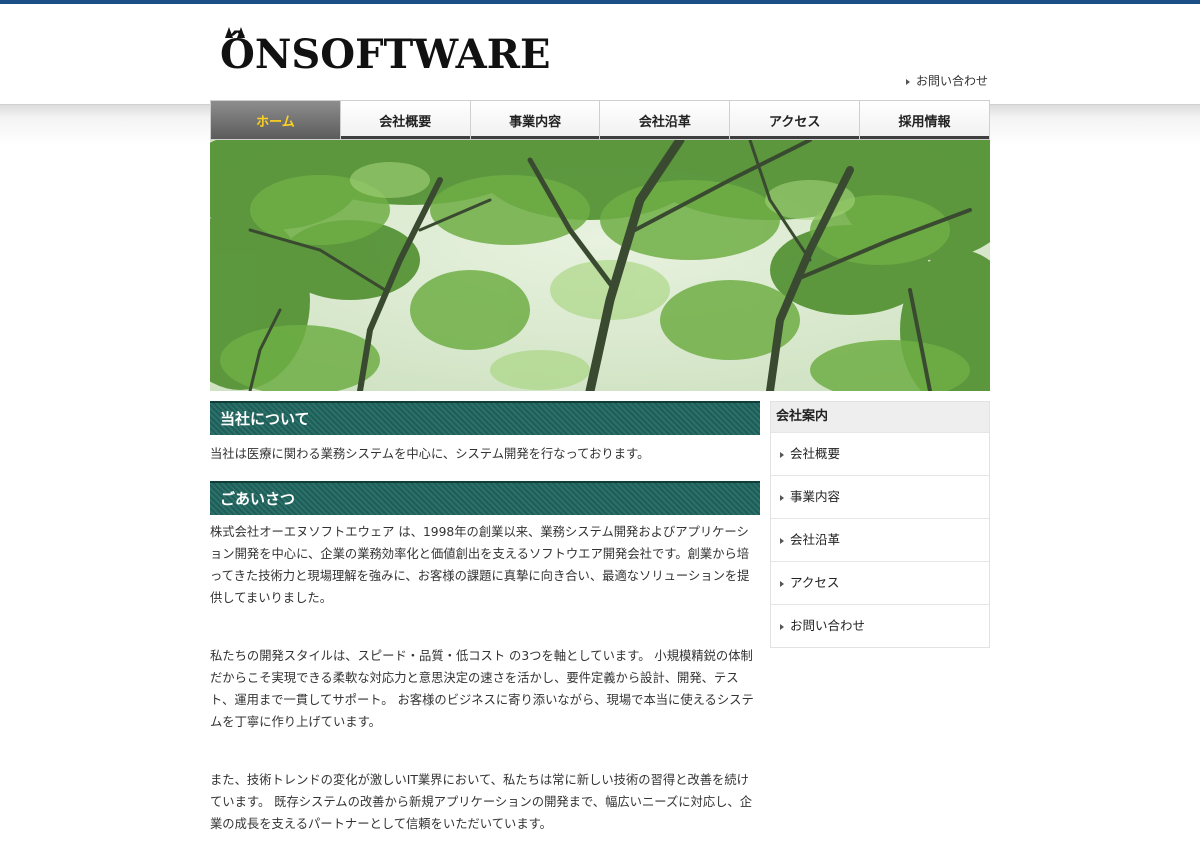 This screenshot has width=1200, height=845. I want to click on nav-label: 採用情報, so click(924, 122).